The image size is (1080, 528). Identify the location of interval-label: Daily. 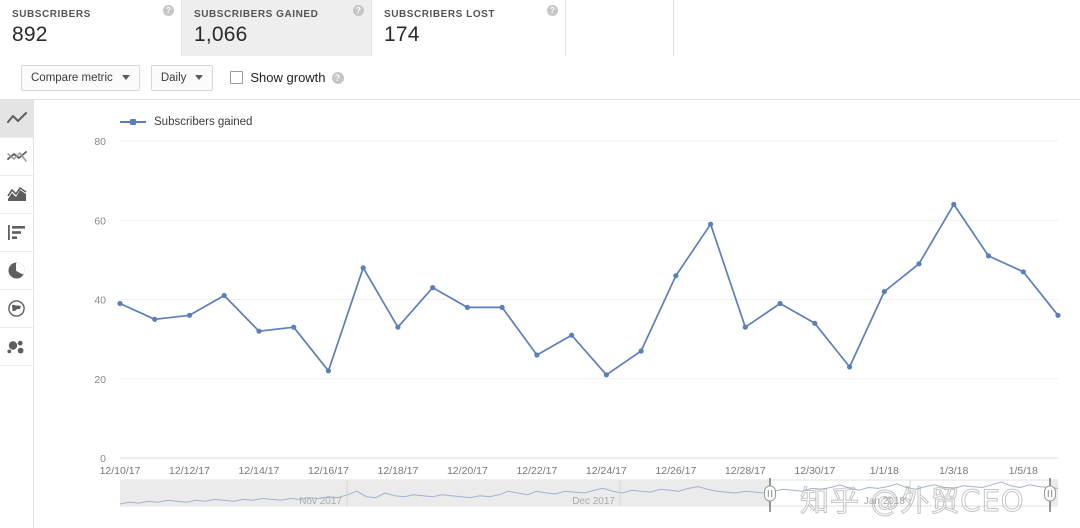
(173, 77).